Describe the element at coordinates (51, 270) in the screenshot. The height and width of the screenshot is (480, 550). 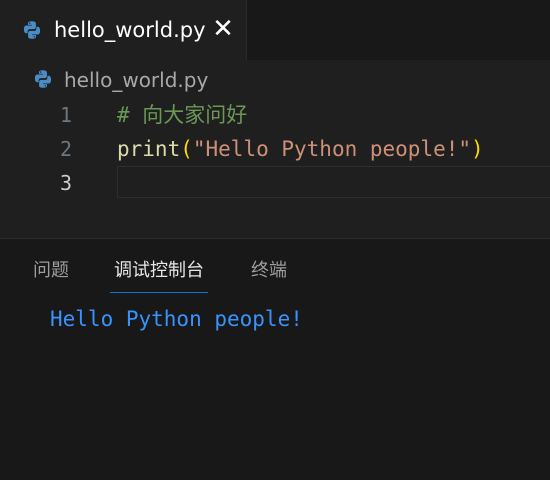
I see `tab-problems-label: 问题` at that location.